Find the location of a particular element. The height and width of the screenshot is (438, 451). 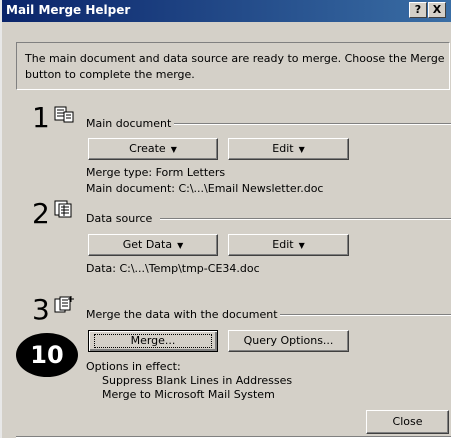

option-merge-to-mail: Merge to Microsoft Mail System is located at coordinates (188, 394).